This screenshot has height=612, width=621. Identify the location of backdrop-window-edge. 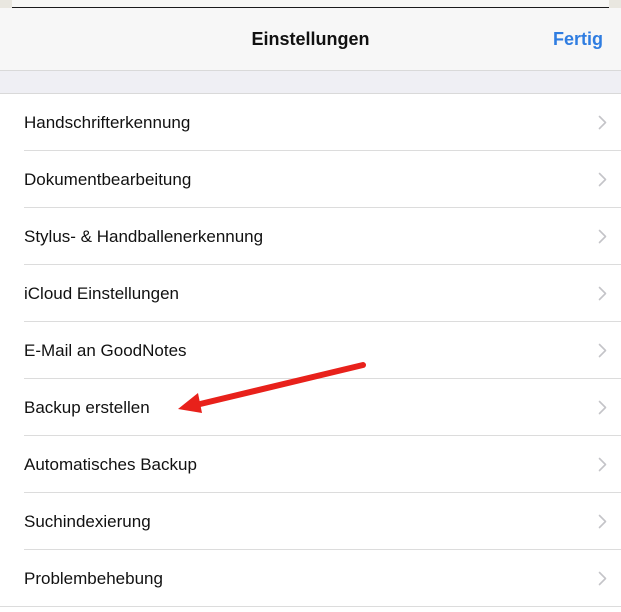
(310, 4).